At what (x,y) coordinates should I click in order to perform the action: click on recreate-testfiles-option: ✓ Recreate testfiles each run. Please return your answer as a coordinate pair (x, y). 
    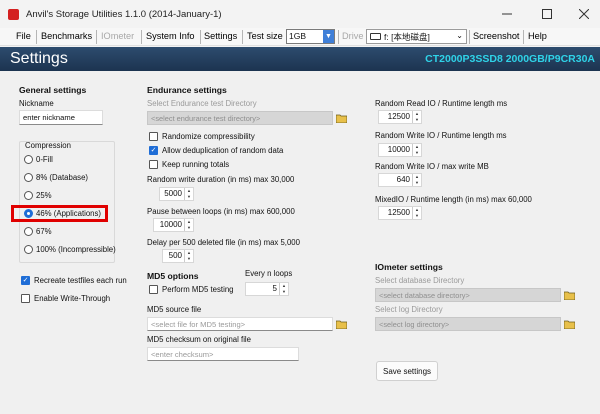
    Looking at the image, I should click on (74, 280).